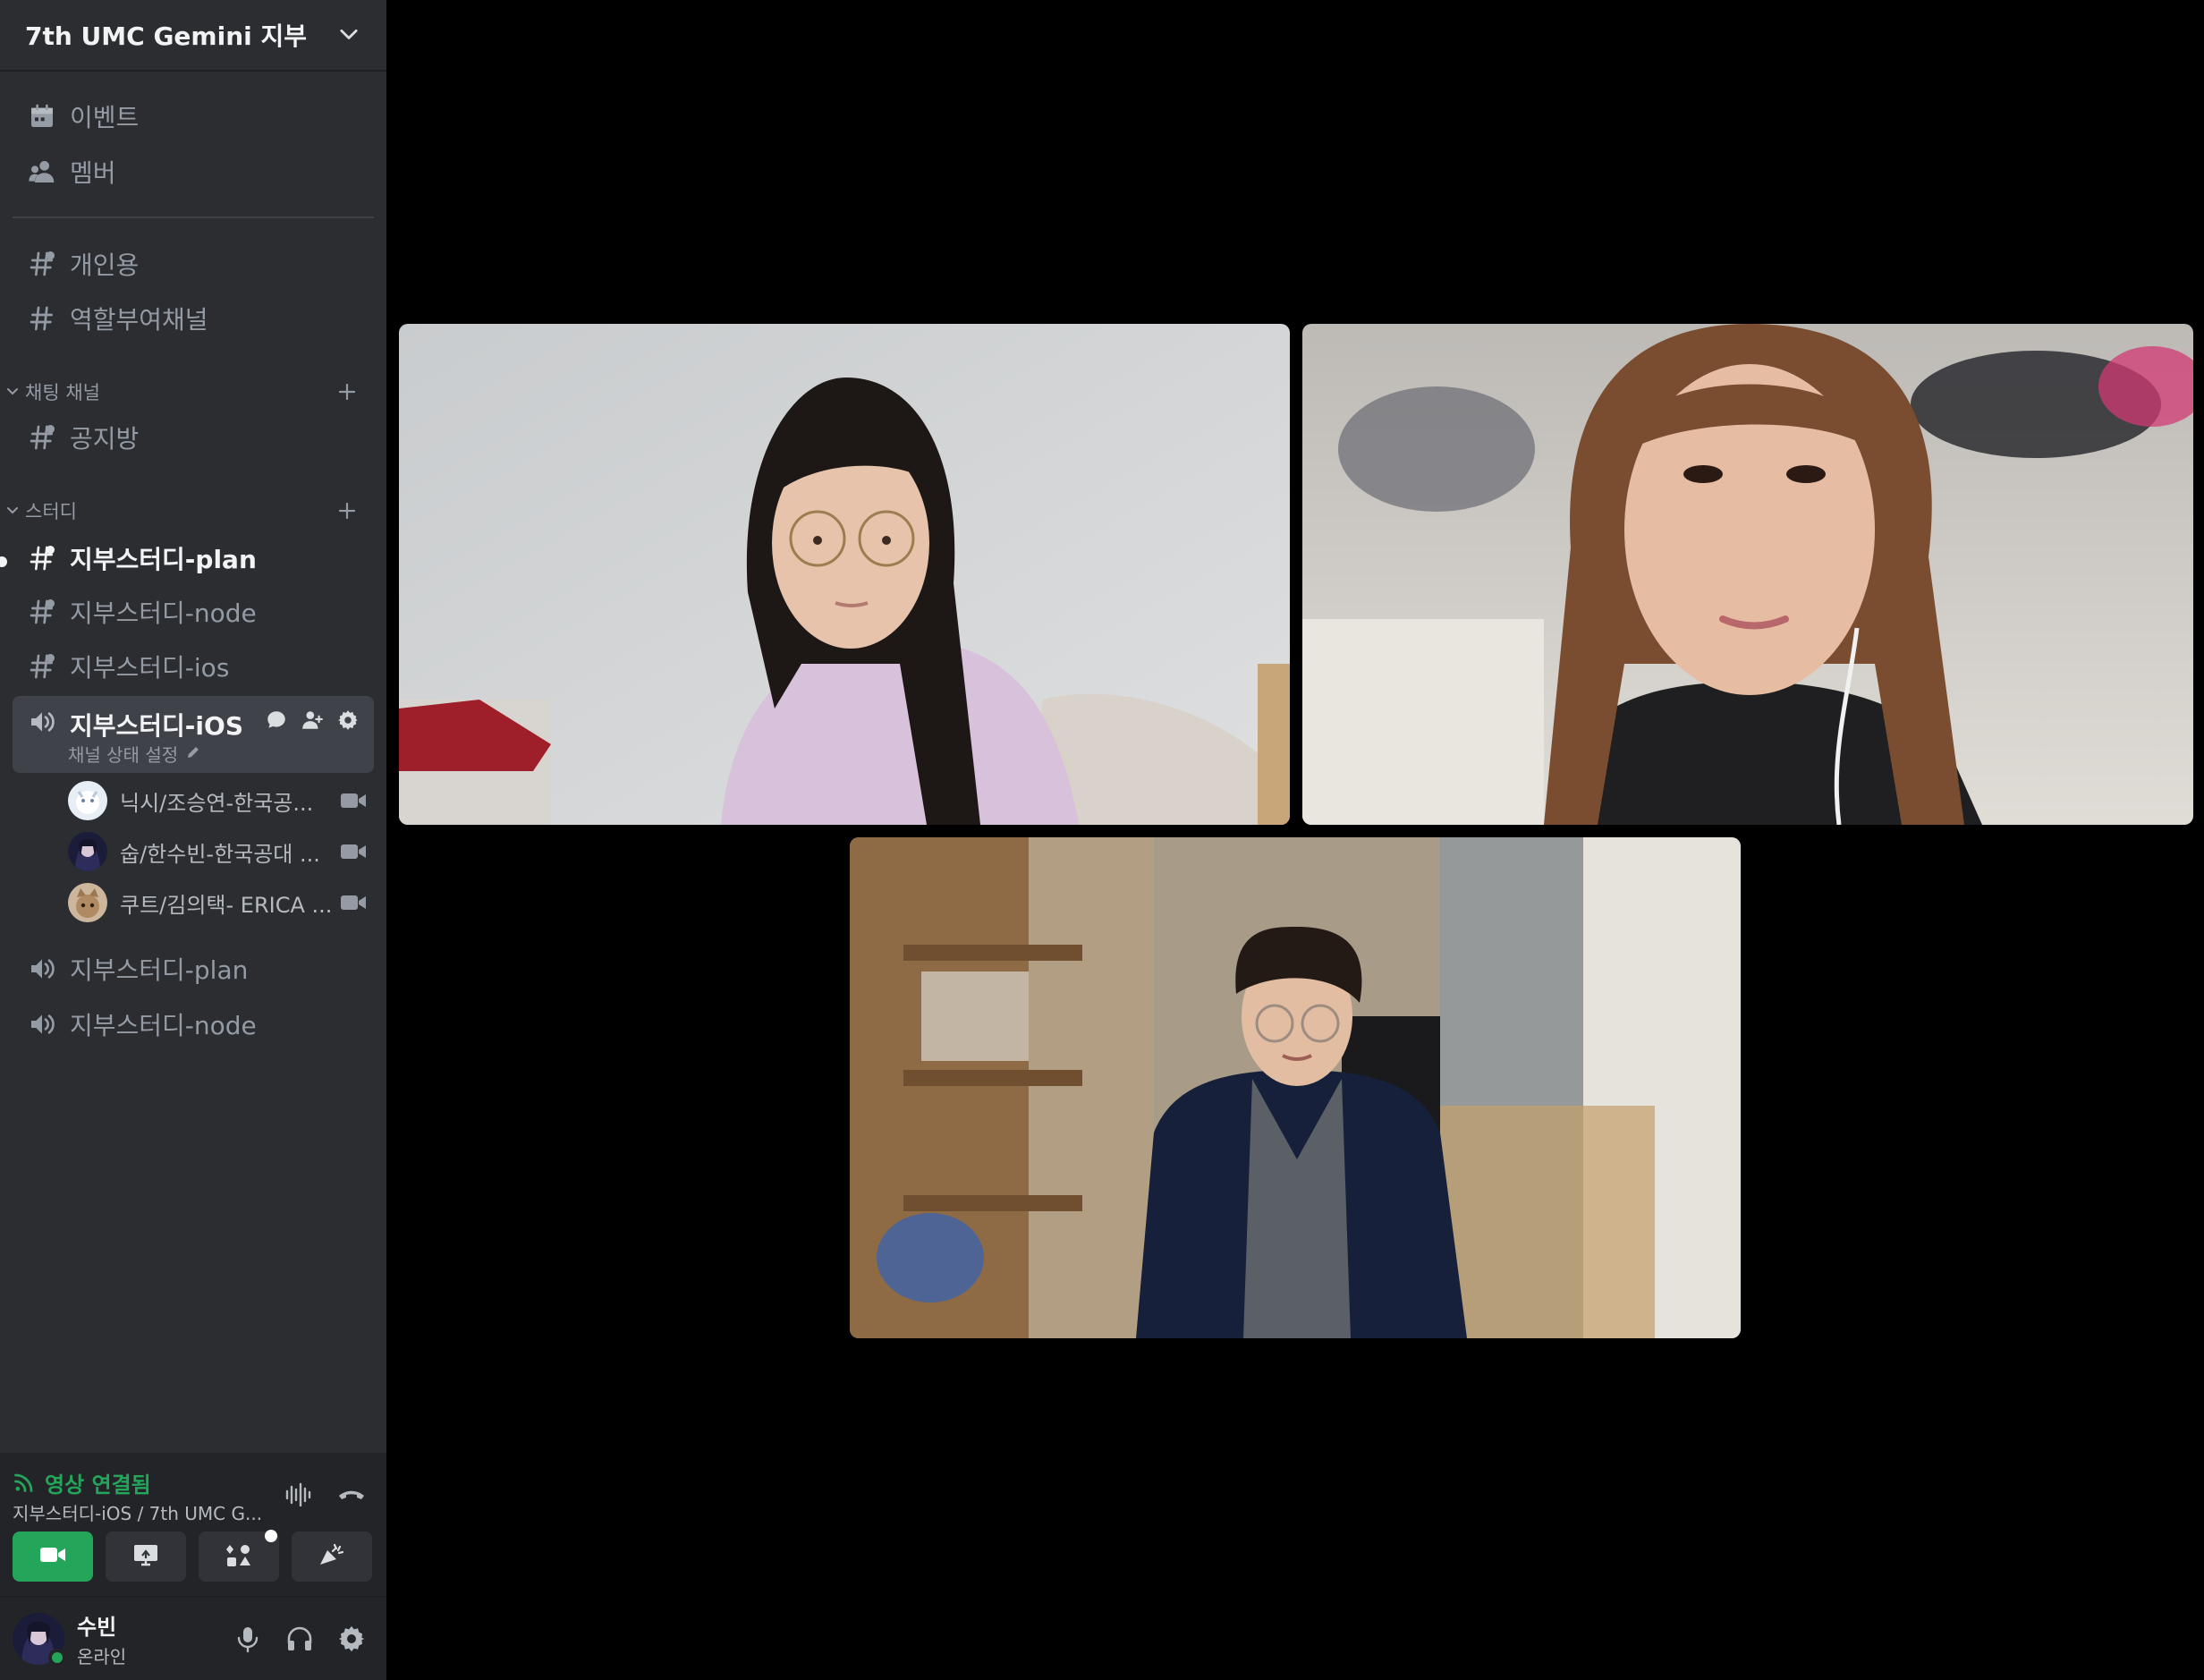  What do you see at coordinates (351, 1495) in the screenshot?
I see `disconnect-icon` at bounding box center [351, 1495].